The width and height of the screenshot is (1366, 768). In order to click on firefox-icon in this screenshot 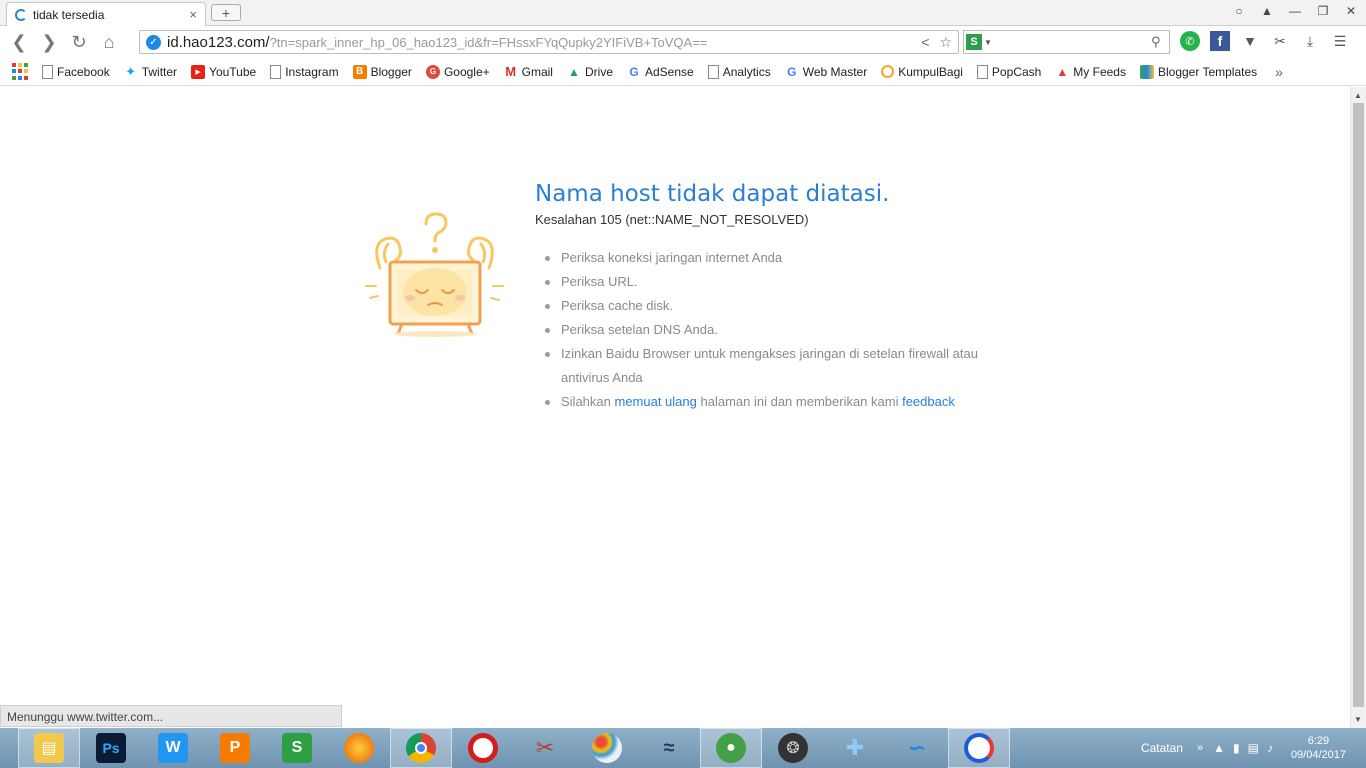, I will do `click(359, 748)`.